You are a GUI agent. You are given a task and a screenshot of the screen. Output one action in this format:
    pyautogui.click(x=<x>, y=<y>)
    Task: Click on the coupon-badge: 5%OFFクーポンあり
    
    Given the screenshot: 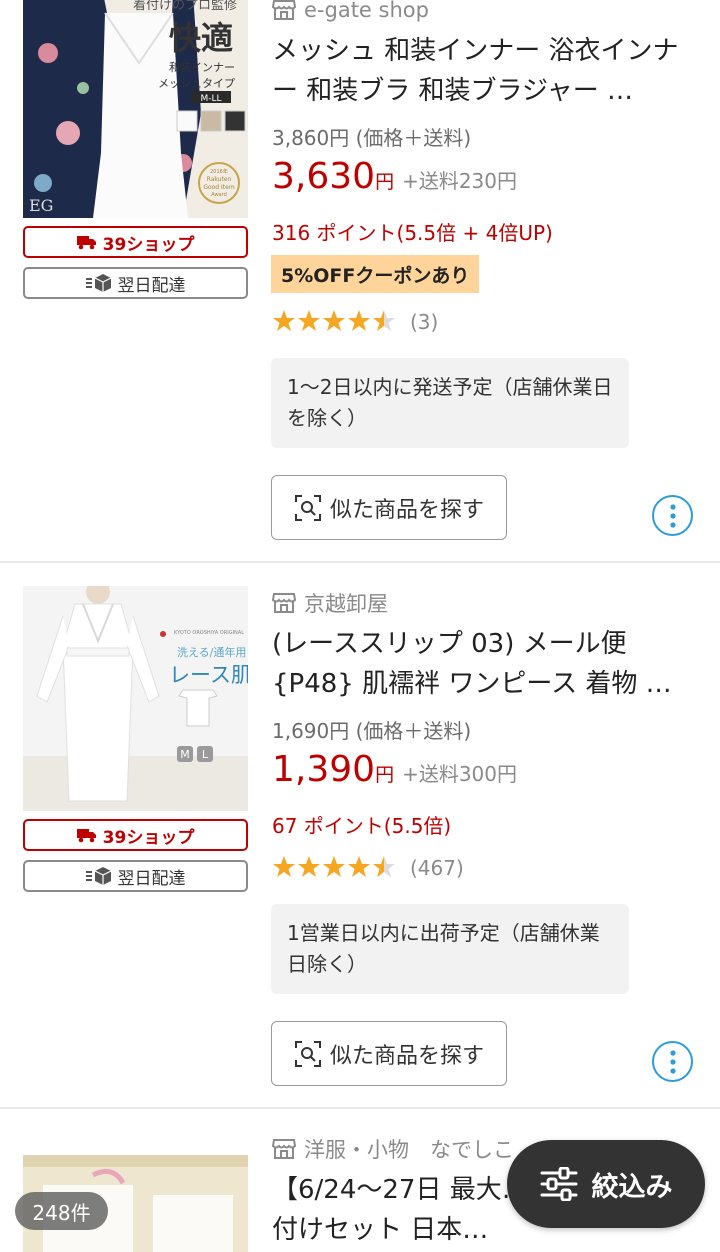 What is the action you would take?
    pyautogui.click(x=375, y=274)
    